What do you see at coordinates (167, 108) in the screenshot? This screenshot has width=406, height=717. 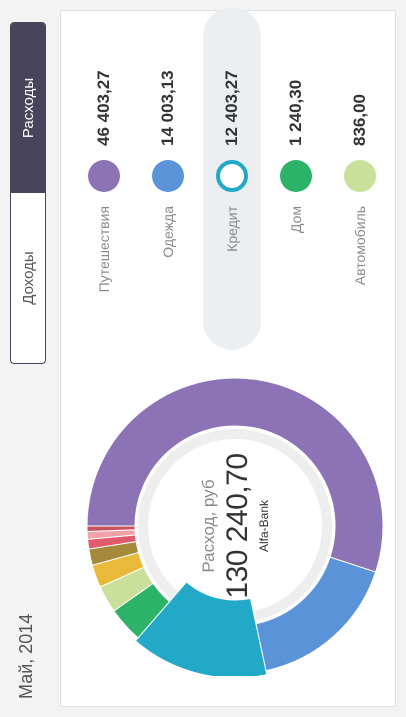 I see `legend-item-value: 14 003,13` at bounding box center [167, 108].